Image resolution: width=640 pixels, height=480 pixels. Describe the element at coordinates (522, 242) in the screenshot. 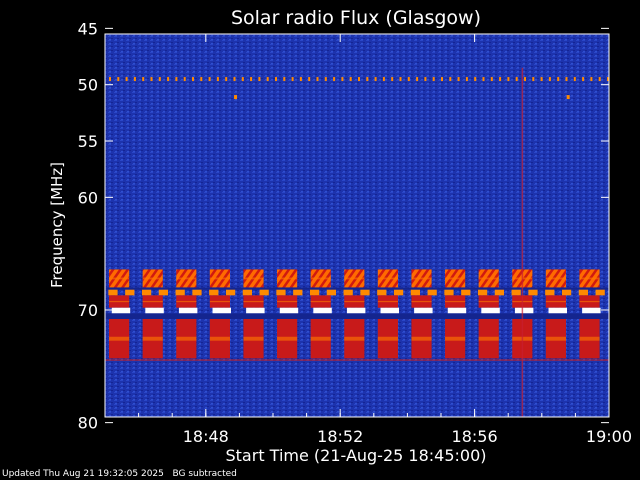

I see `spike-line` at that location.